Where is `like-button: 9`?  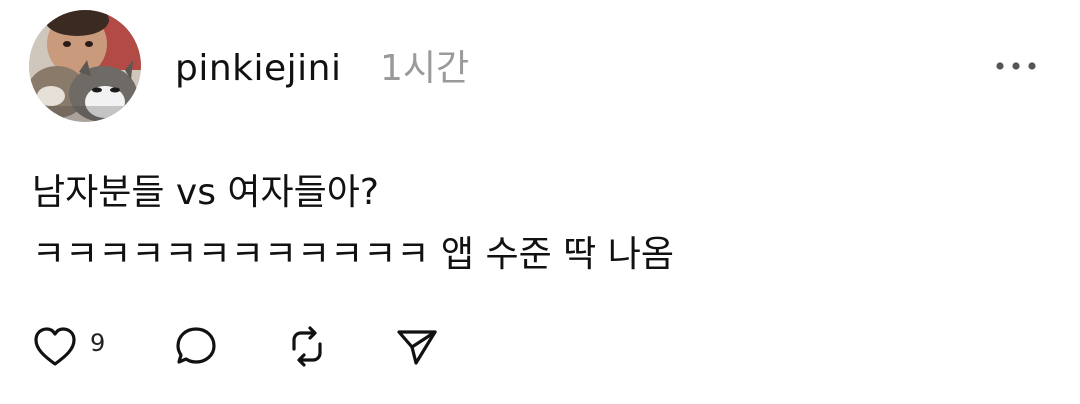
like-button: 9 is located at coordinates (70, 347).